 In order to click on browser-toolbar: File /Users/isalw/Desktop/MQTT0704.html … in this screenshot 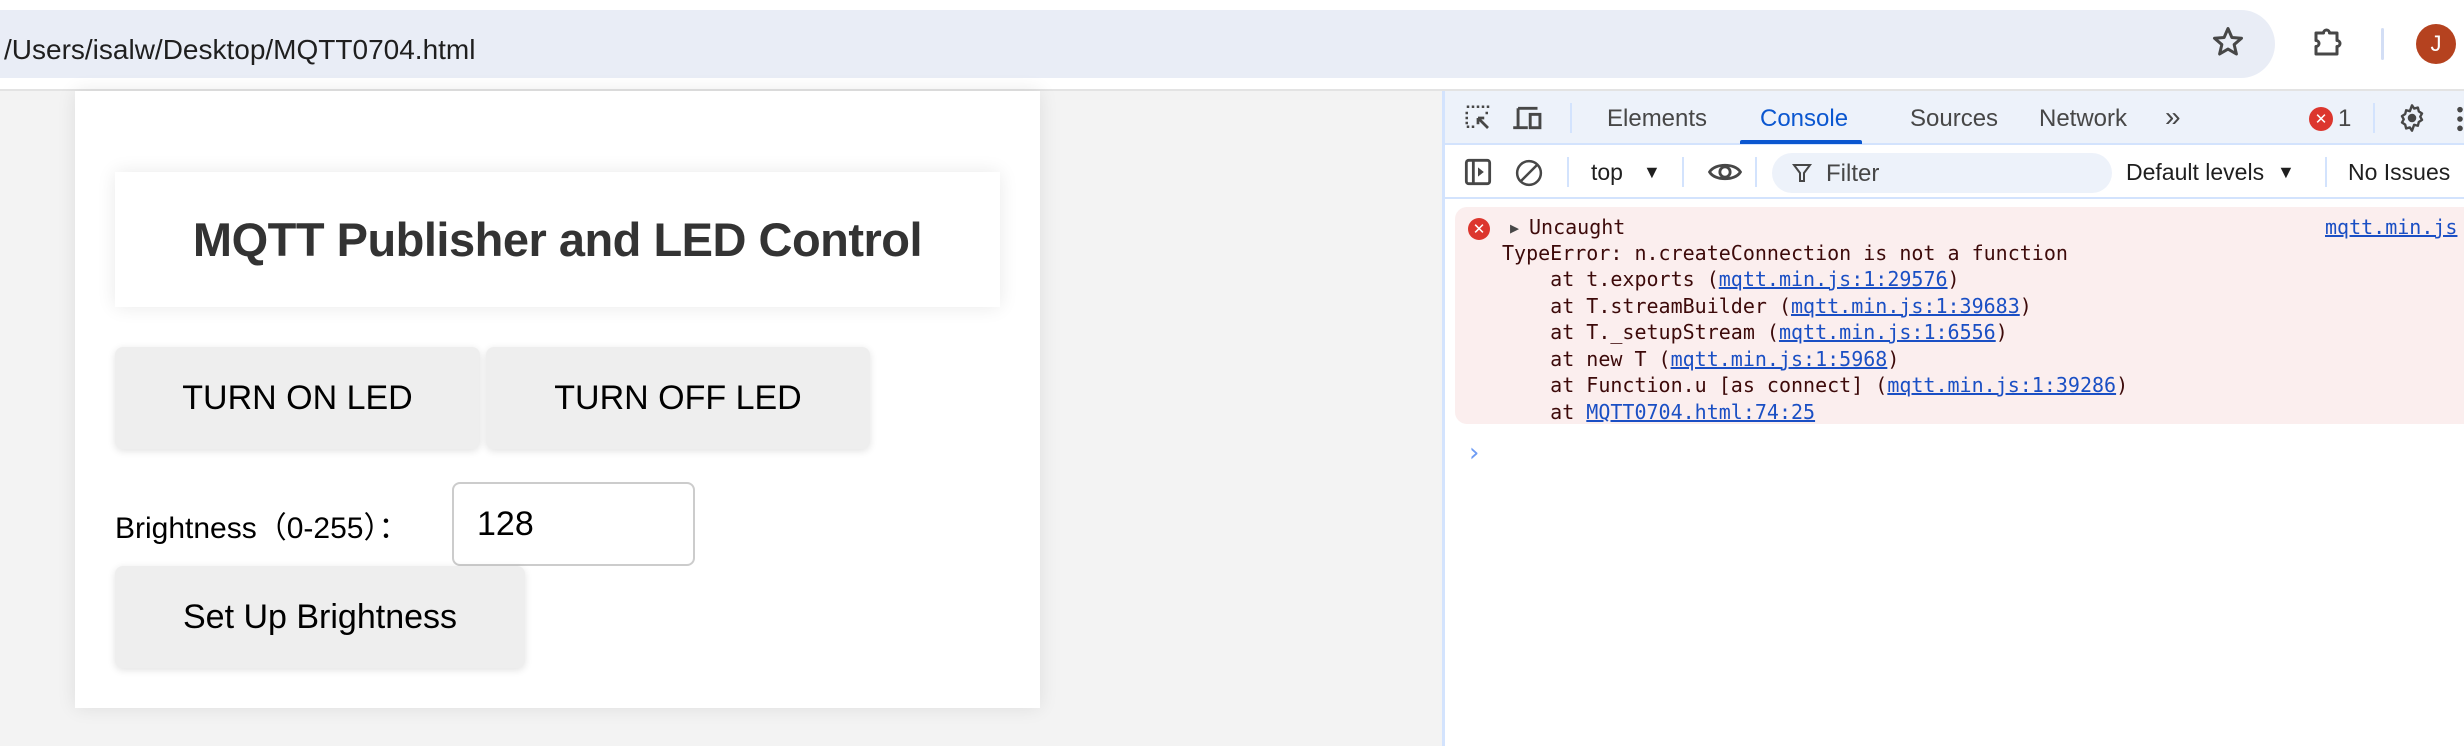, I will do `click(1232, 45)`.